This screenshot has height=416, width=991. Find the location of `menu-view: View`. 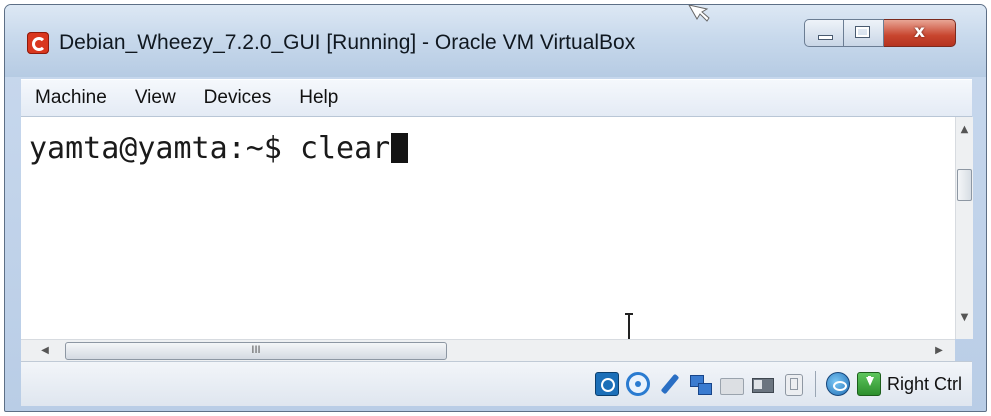

menu-view: View is located at coordinates (155, 98).